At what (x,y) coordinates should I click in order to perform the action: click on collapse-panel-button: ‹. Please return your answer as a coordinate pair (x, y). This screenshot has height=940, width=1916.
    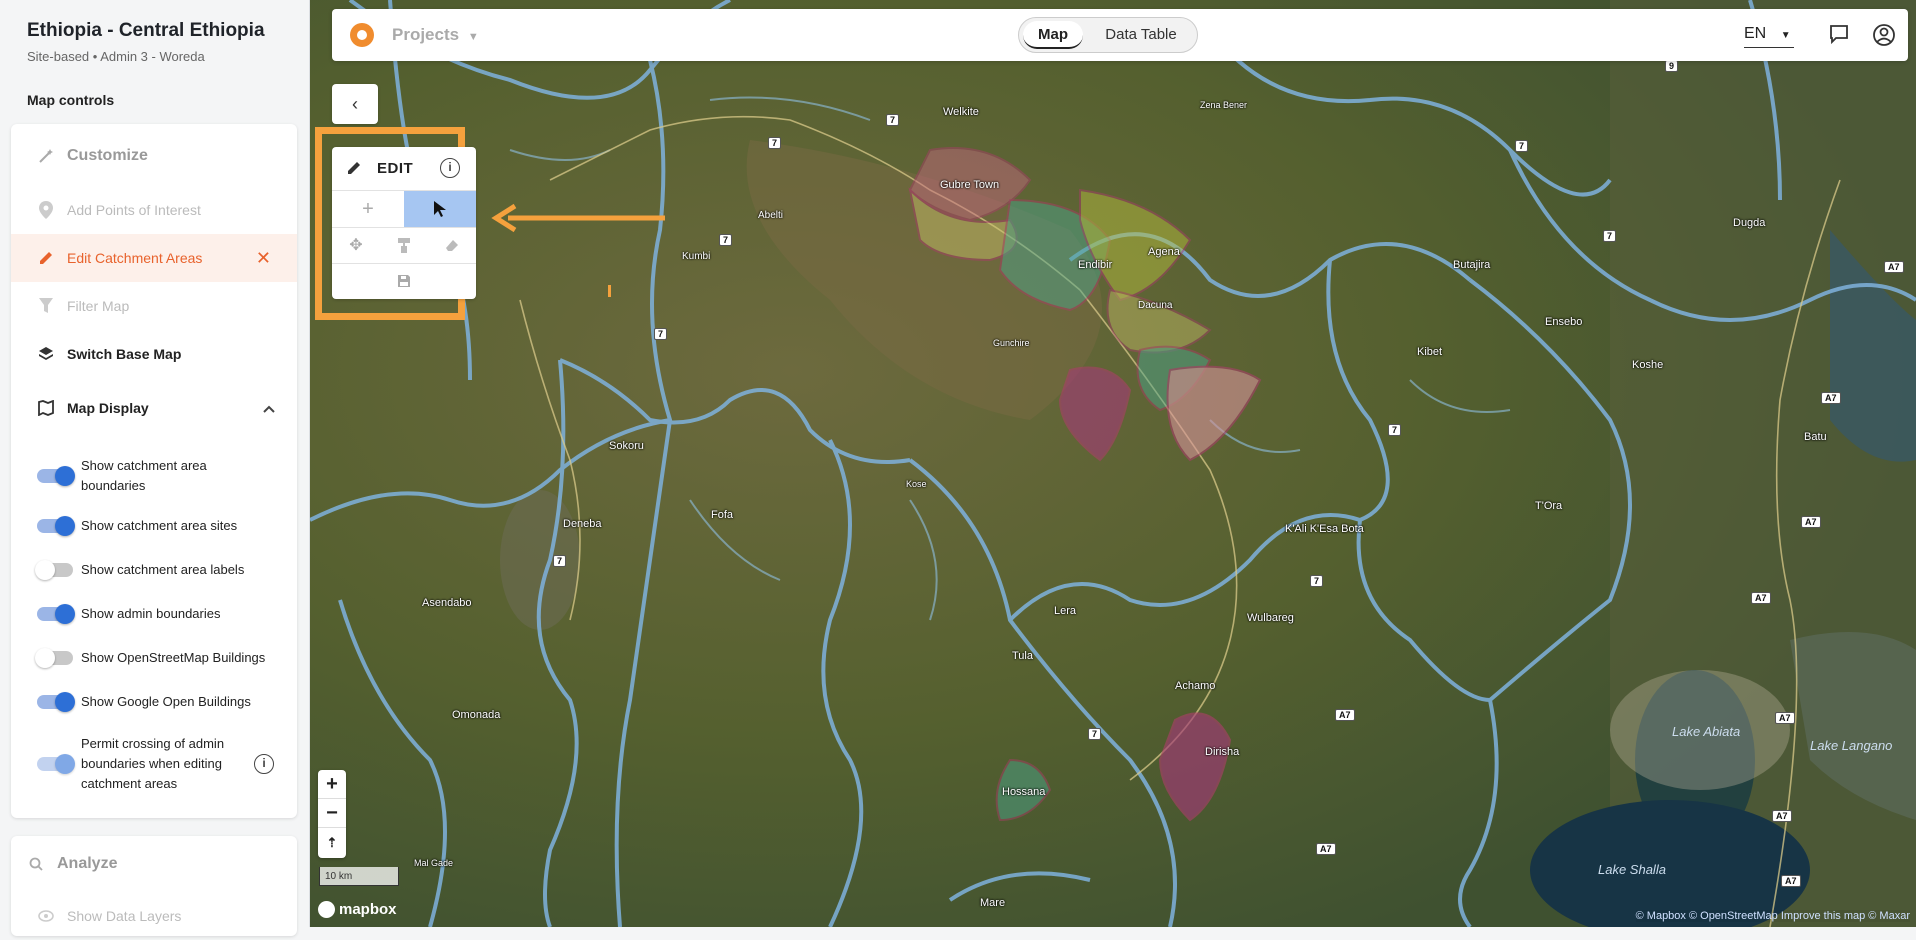
    Looking at the image, I should click on (355, 104).